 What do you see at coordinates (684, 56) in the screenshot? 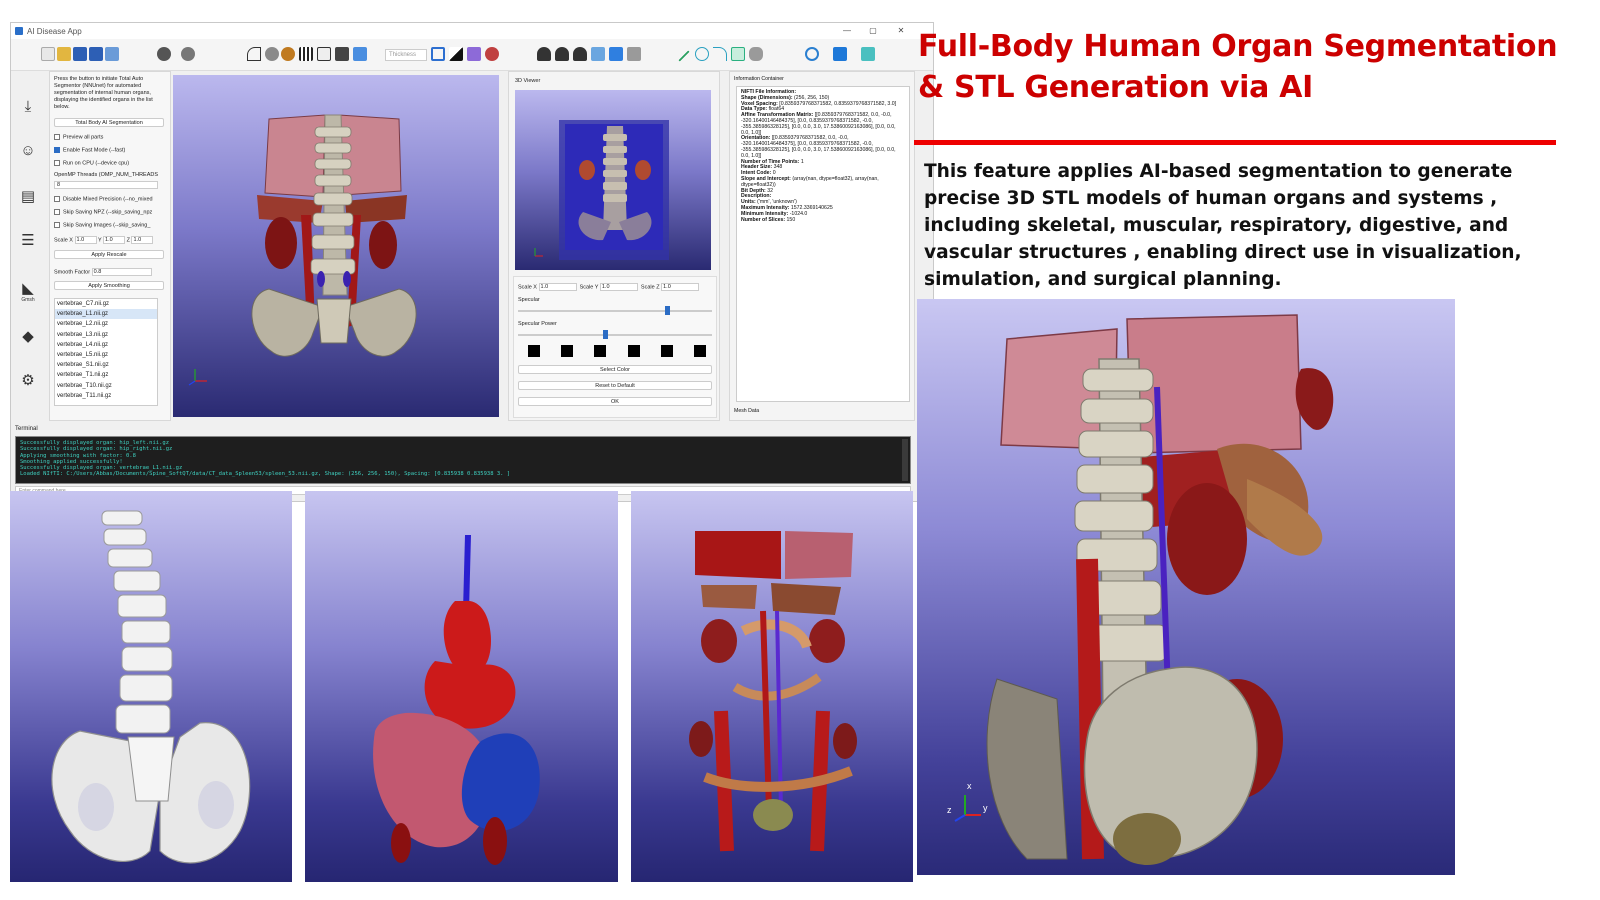
I see `line-tool-icon` at bounding box center [684, 56].